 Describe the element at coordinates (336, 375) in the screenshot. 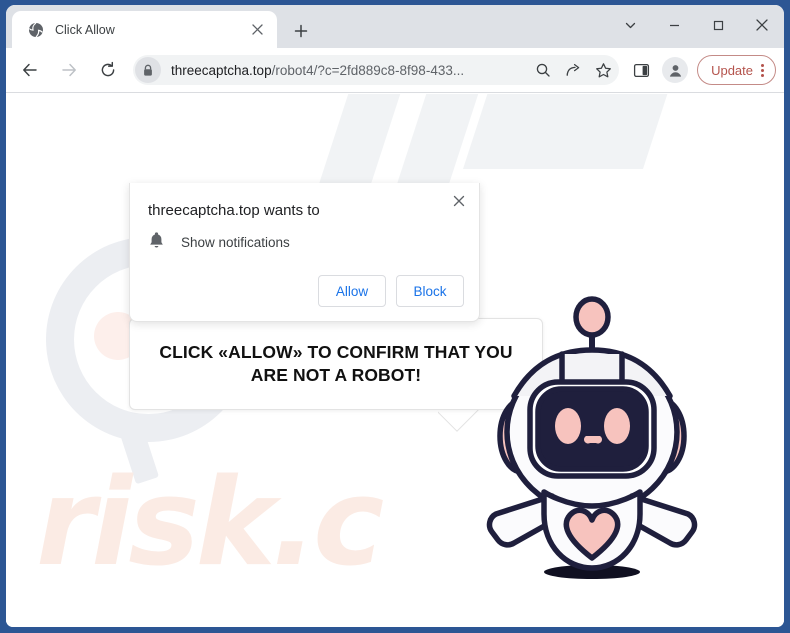

I see `bubble-line-2: ARE NOT A ROBOT!` at that location.